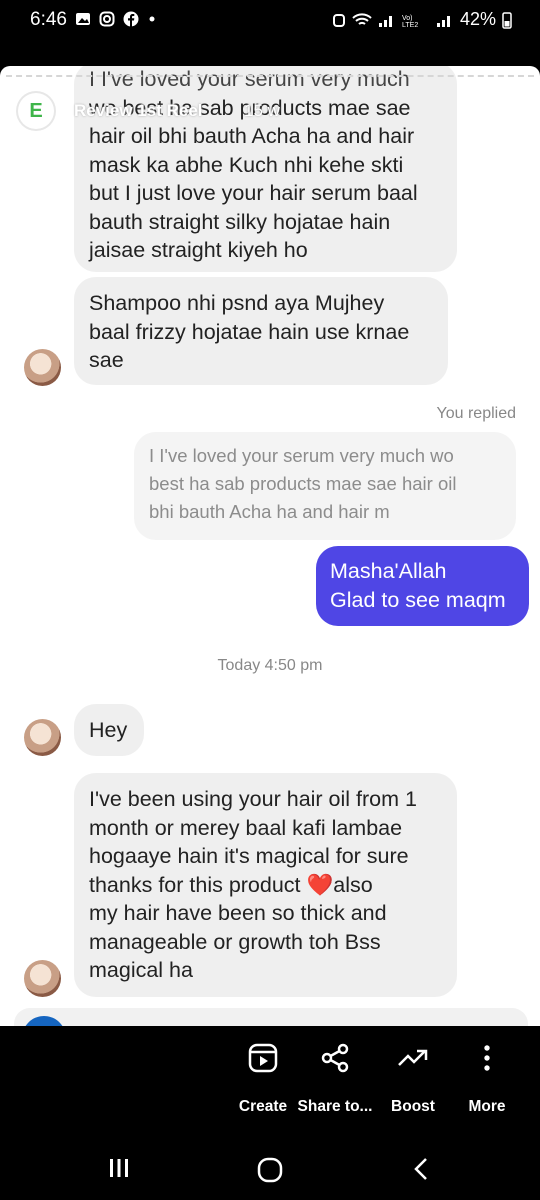  Describe the element at coordinates (269, 511) in the screenshot. I see `quote-line: bhi bauth Acha ha and hair m` at that location.